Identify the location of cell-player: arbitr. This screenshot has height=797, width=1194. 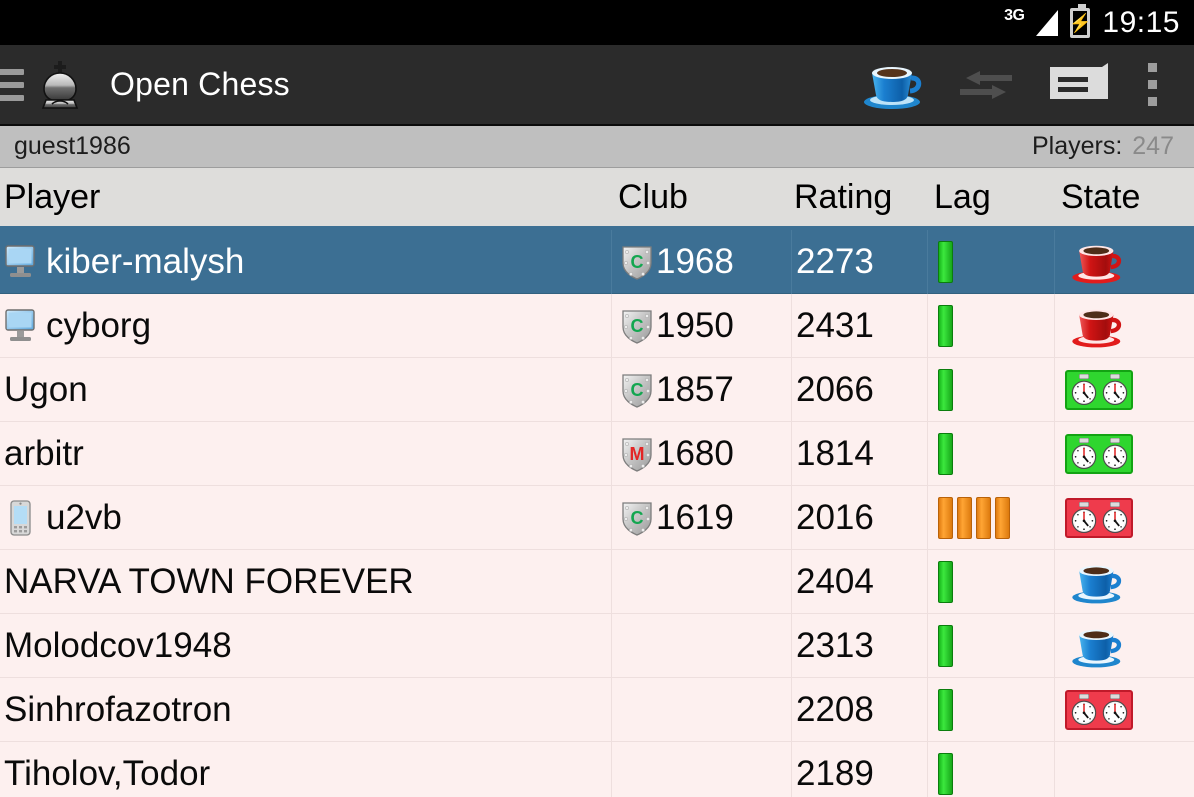
(306, 453).